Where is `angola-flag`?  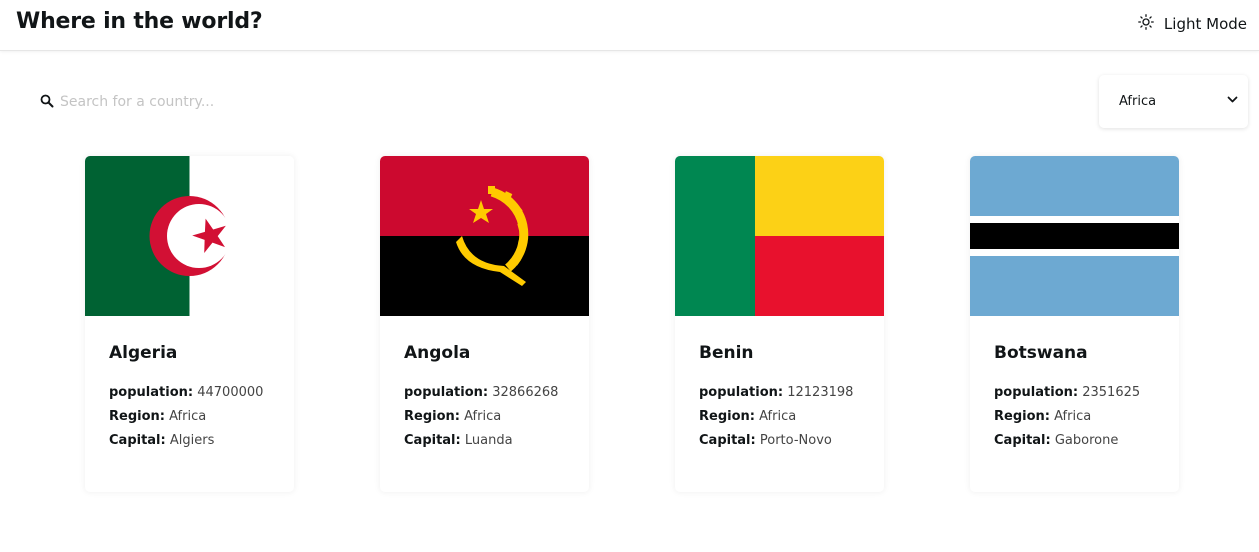 angola-flag is located at coordinates (484, 236).